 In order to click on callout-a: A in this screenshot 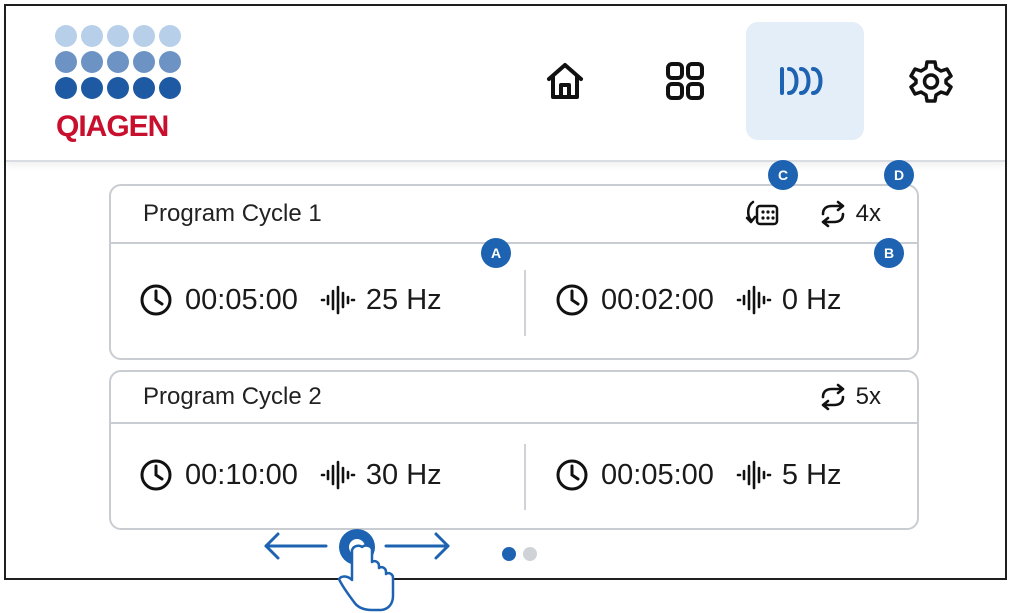, I will do `click(496, 253)`.